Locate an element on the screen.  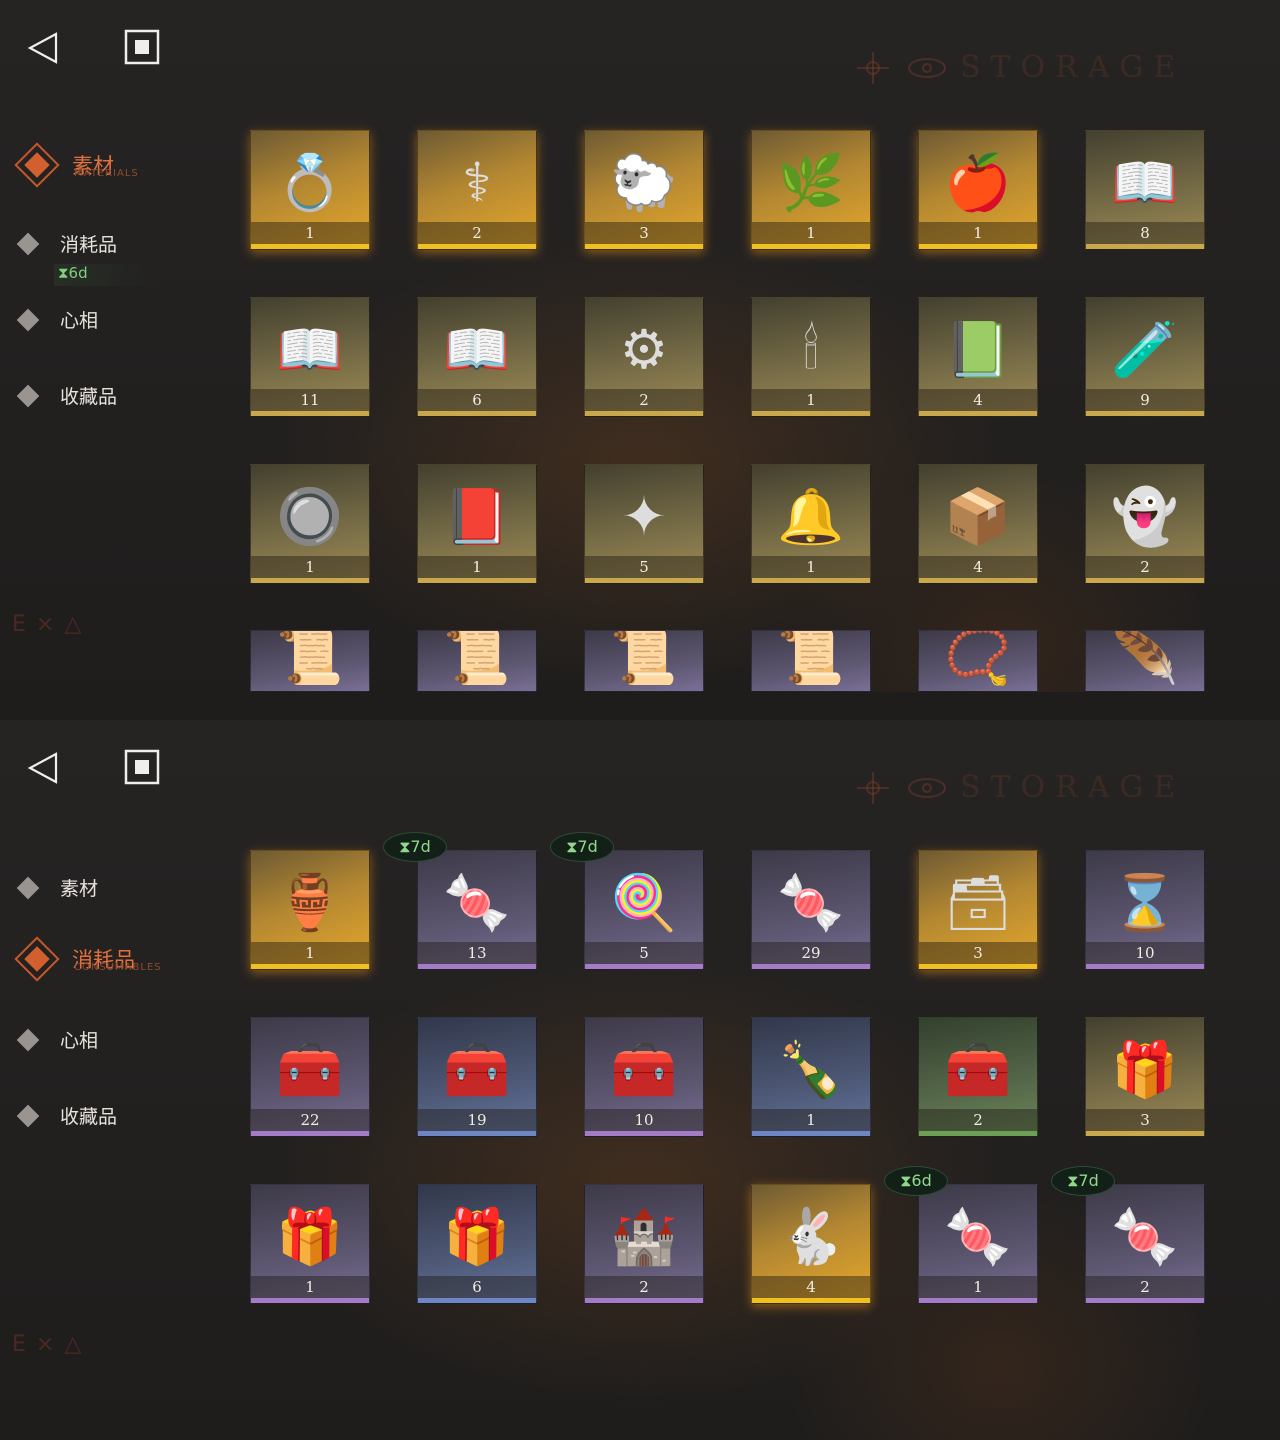
item-frame: ⚙ 2 is located at coordinates (644, 357).